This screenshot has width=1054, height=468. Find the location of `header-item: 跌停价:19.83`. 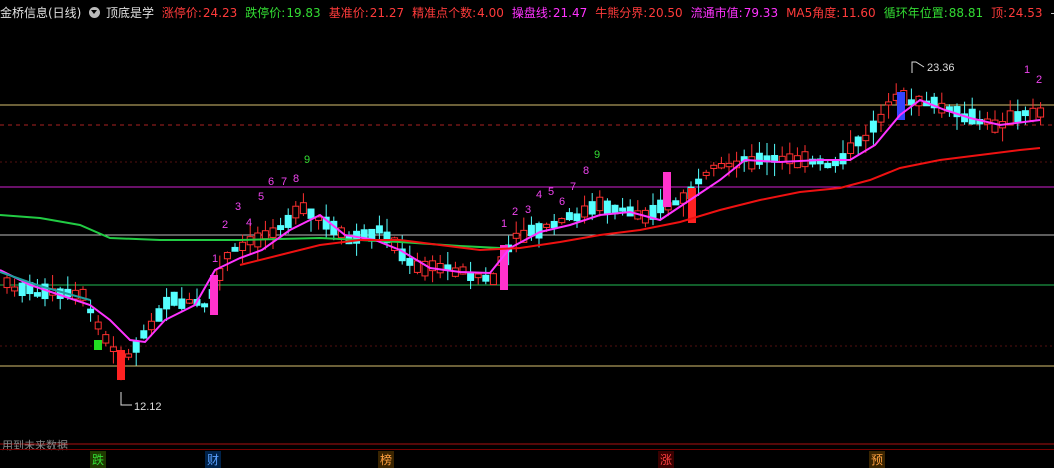

header-item: 跌停价:19.83 is located at coordinates (284, 13).